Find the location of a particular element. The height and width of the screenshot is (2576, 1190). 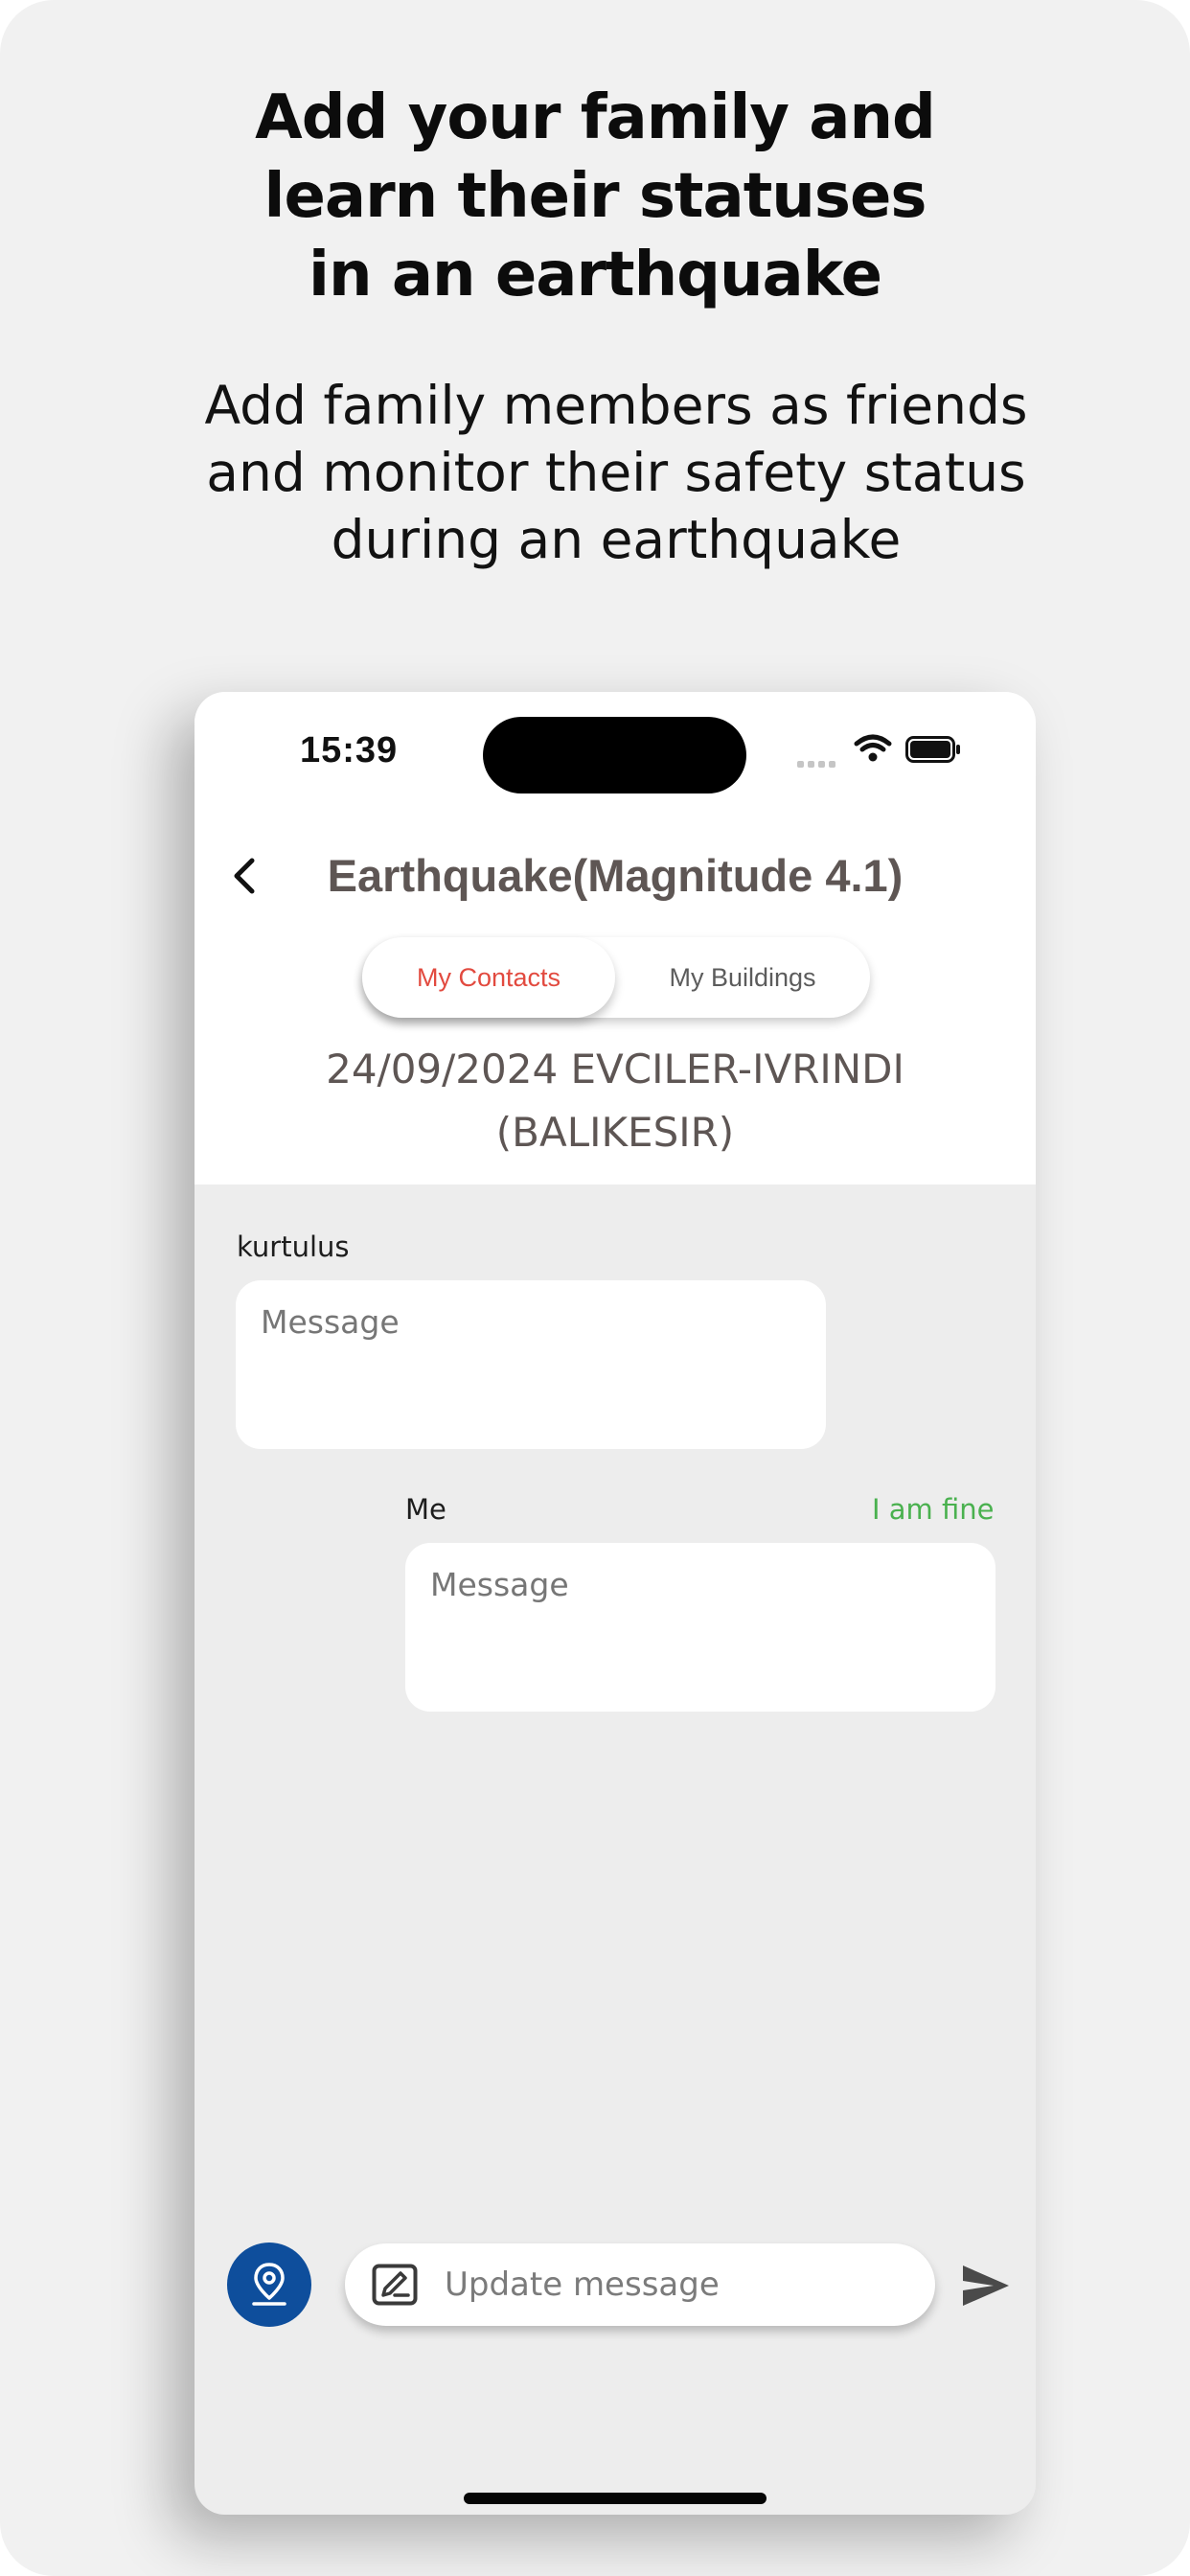

status-time: 15:39 is located at coordinates (350, 750).